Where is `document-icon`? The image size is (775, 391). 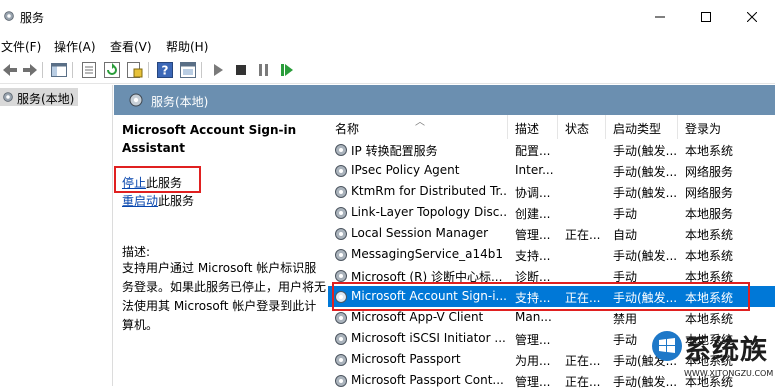 document-icon is located at coordinates (89, 70).